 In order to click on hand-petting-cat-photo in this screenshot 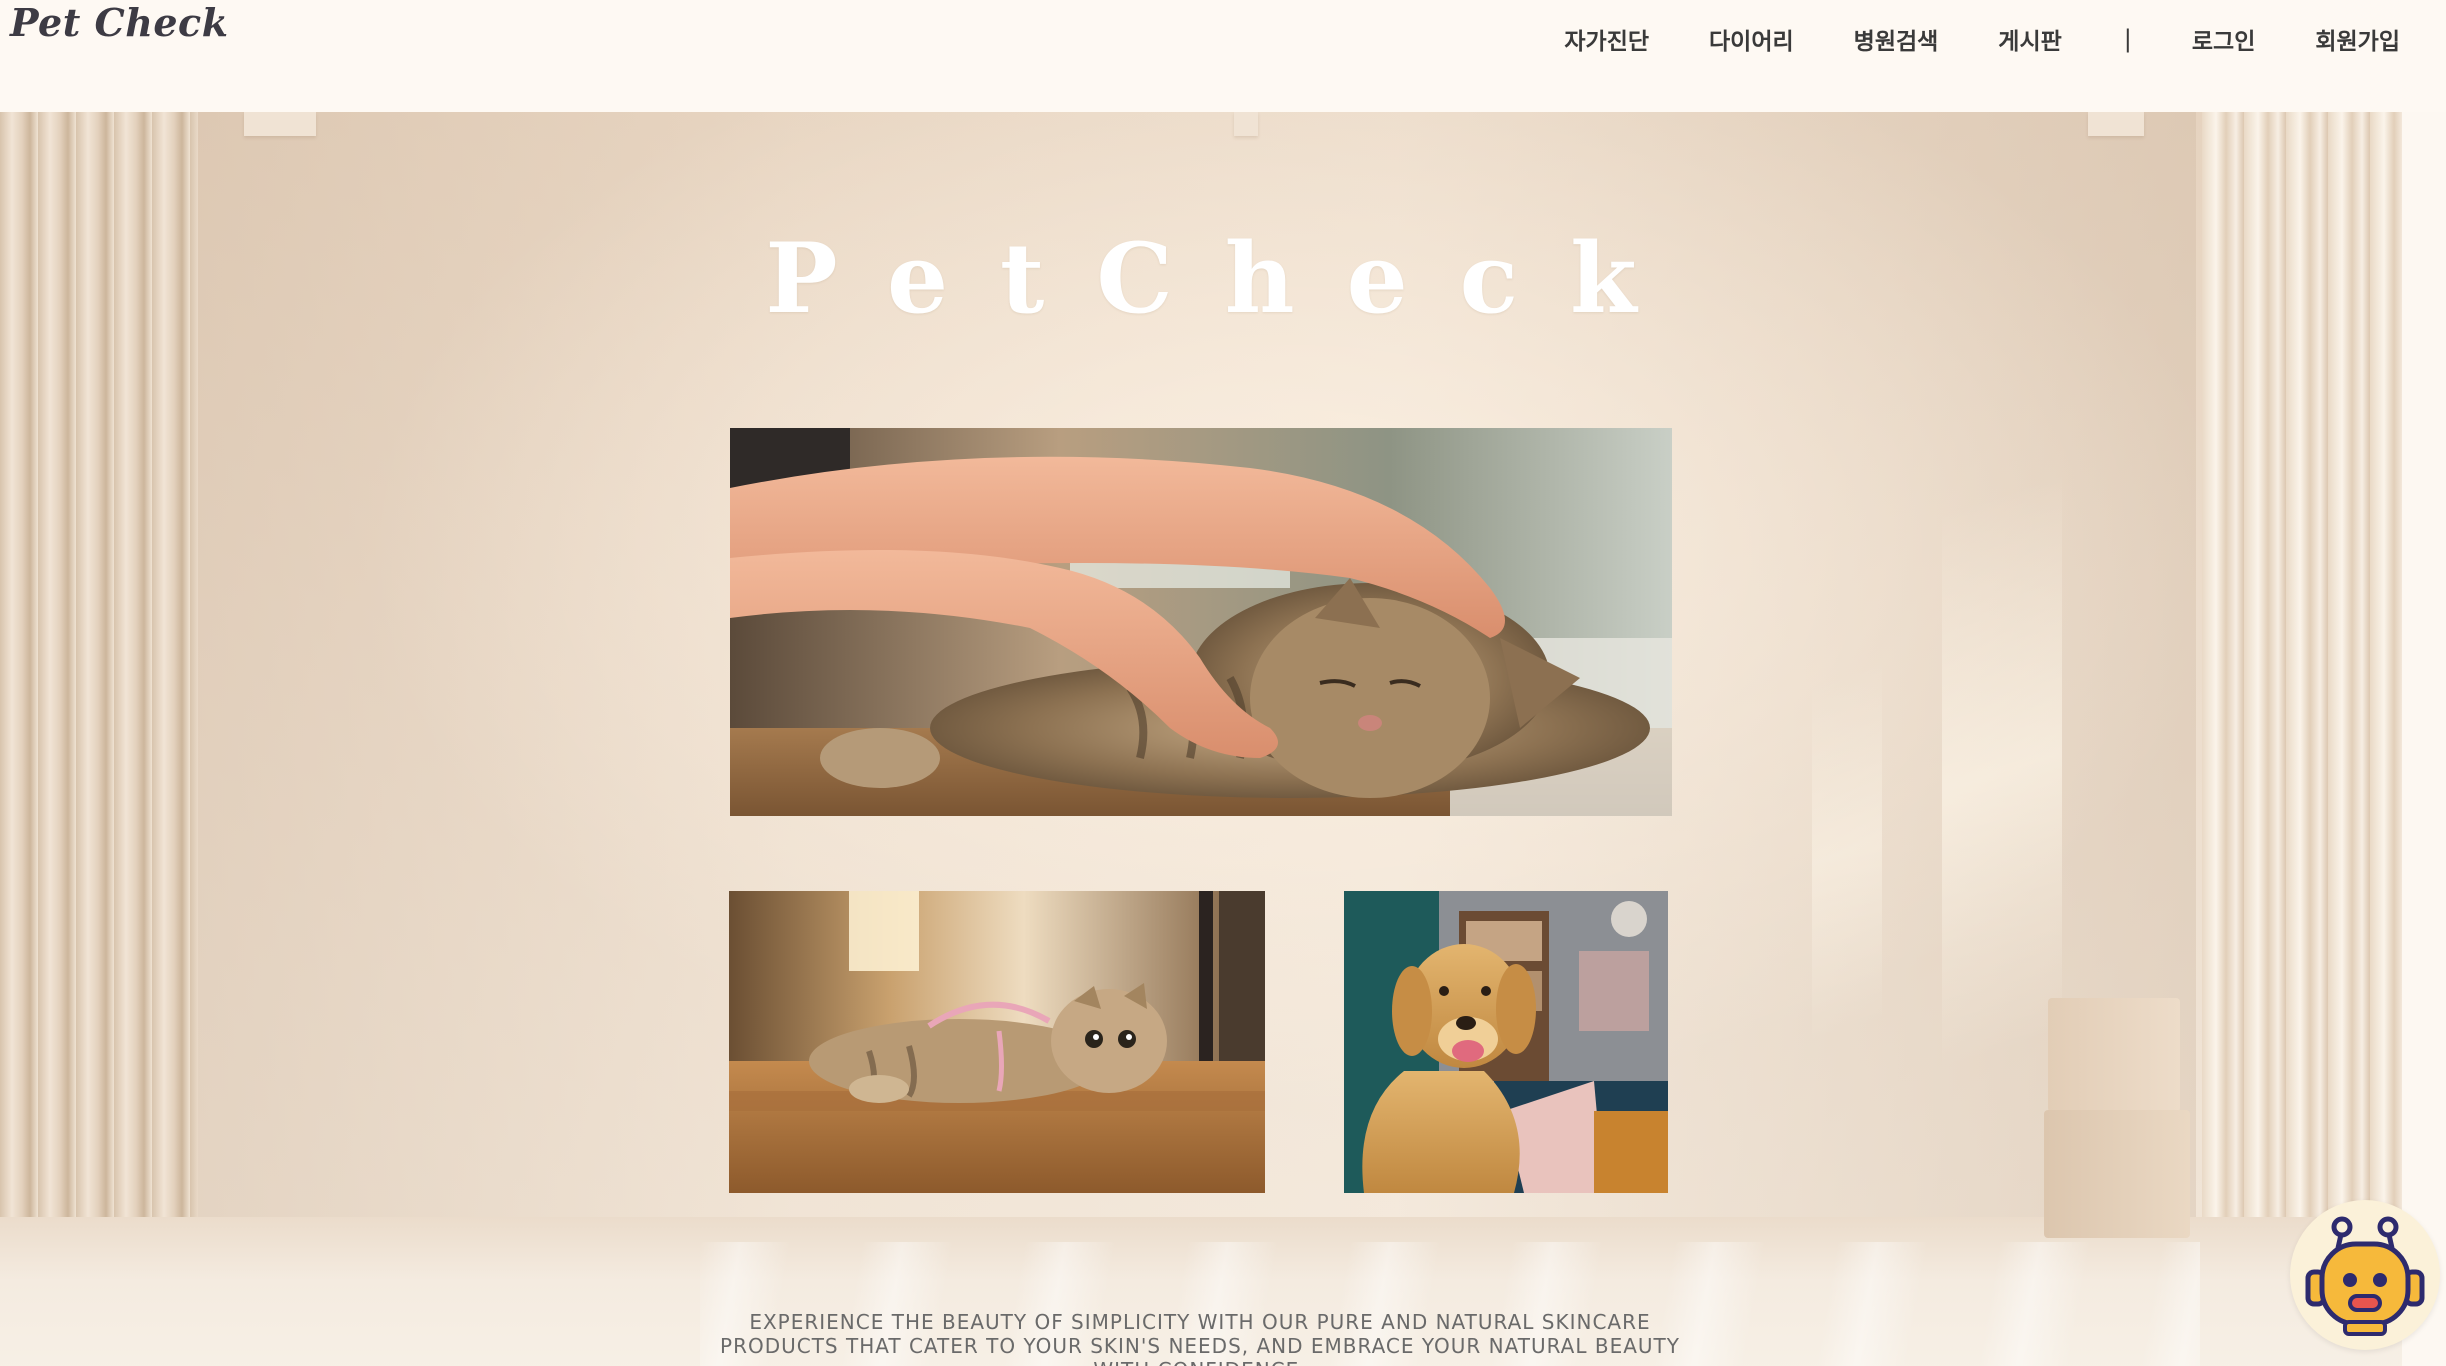, I will do `click(1201, 622)`.